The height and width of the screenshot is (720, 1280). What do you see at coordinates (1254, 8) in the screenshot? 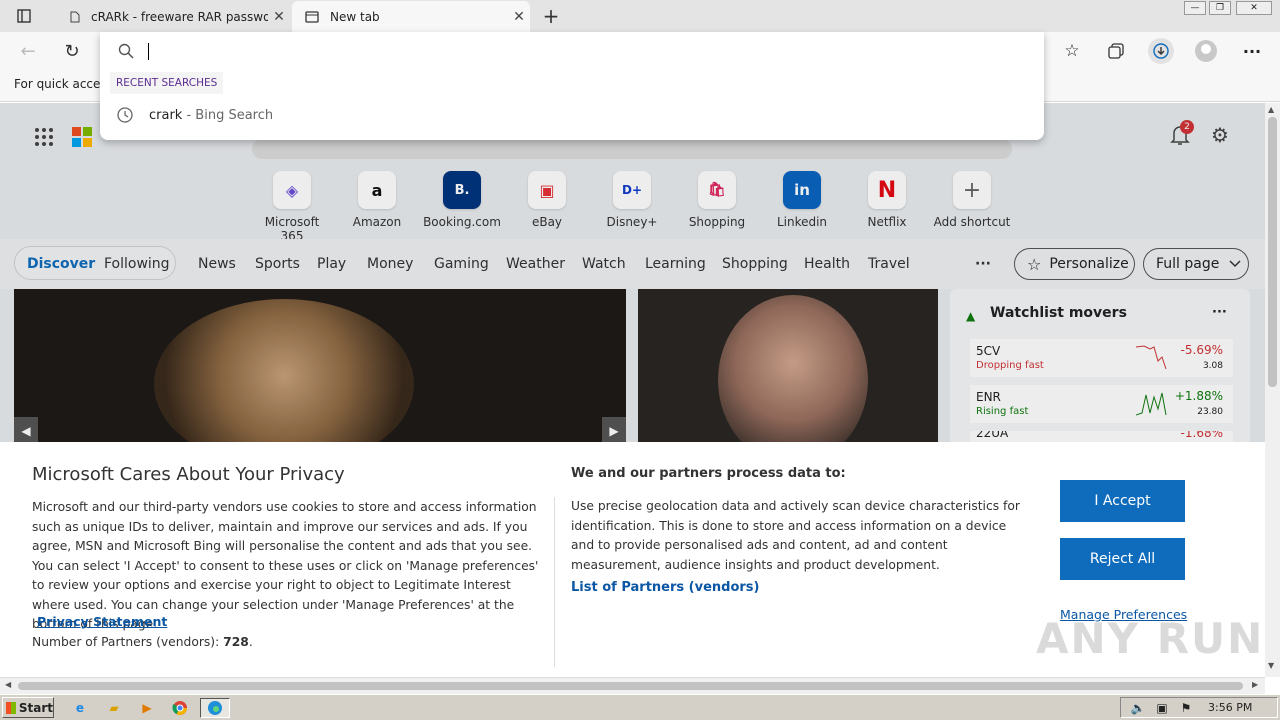
I see `close-window-button: ✕` at bounding box center [1254, 8].